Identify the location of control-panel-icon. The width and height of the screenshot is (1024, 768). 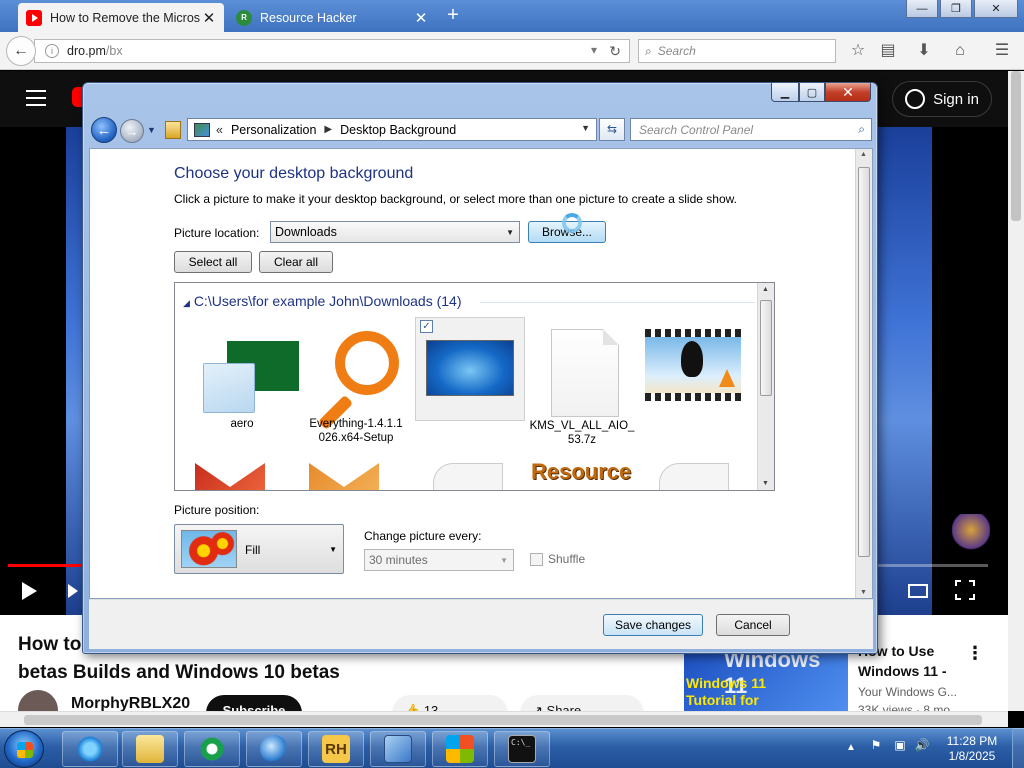
(398, 749).